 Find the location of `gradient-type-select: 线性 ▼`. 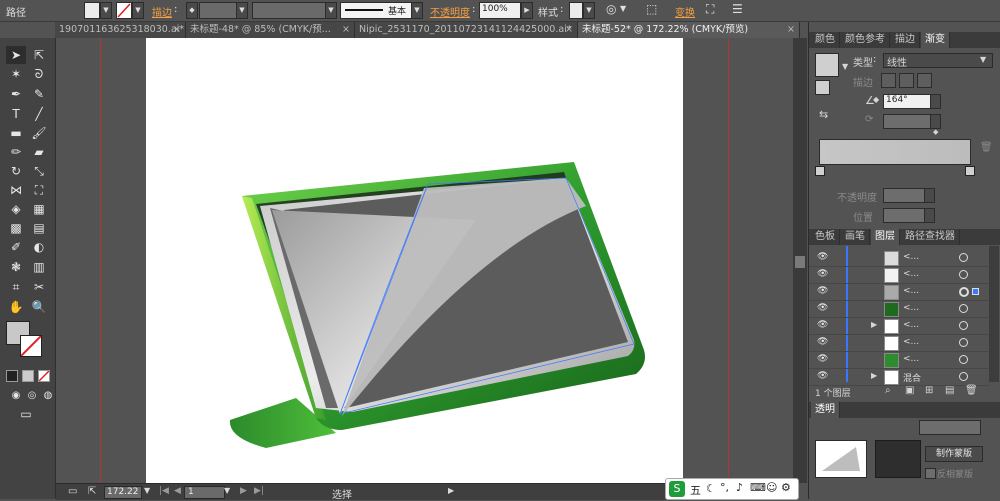

gradient-type-select: 线性 ▼ is located at coordinates (938, 61).